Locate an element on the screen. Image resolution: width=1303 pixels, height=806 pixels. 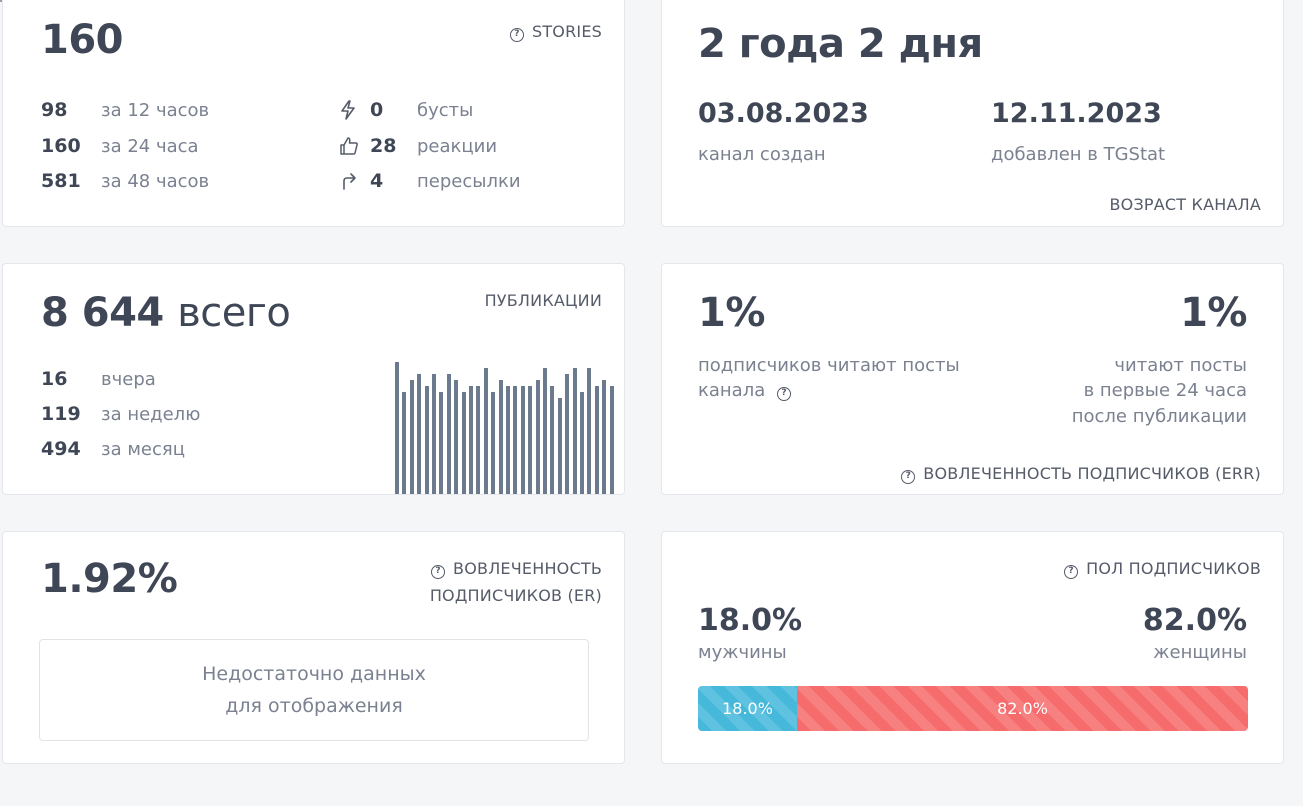
err-label-right-2: в первые 24 часа is located at coordinates (1165, 390).